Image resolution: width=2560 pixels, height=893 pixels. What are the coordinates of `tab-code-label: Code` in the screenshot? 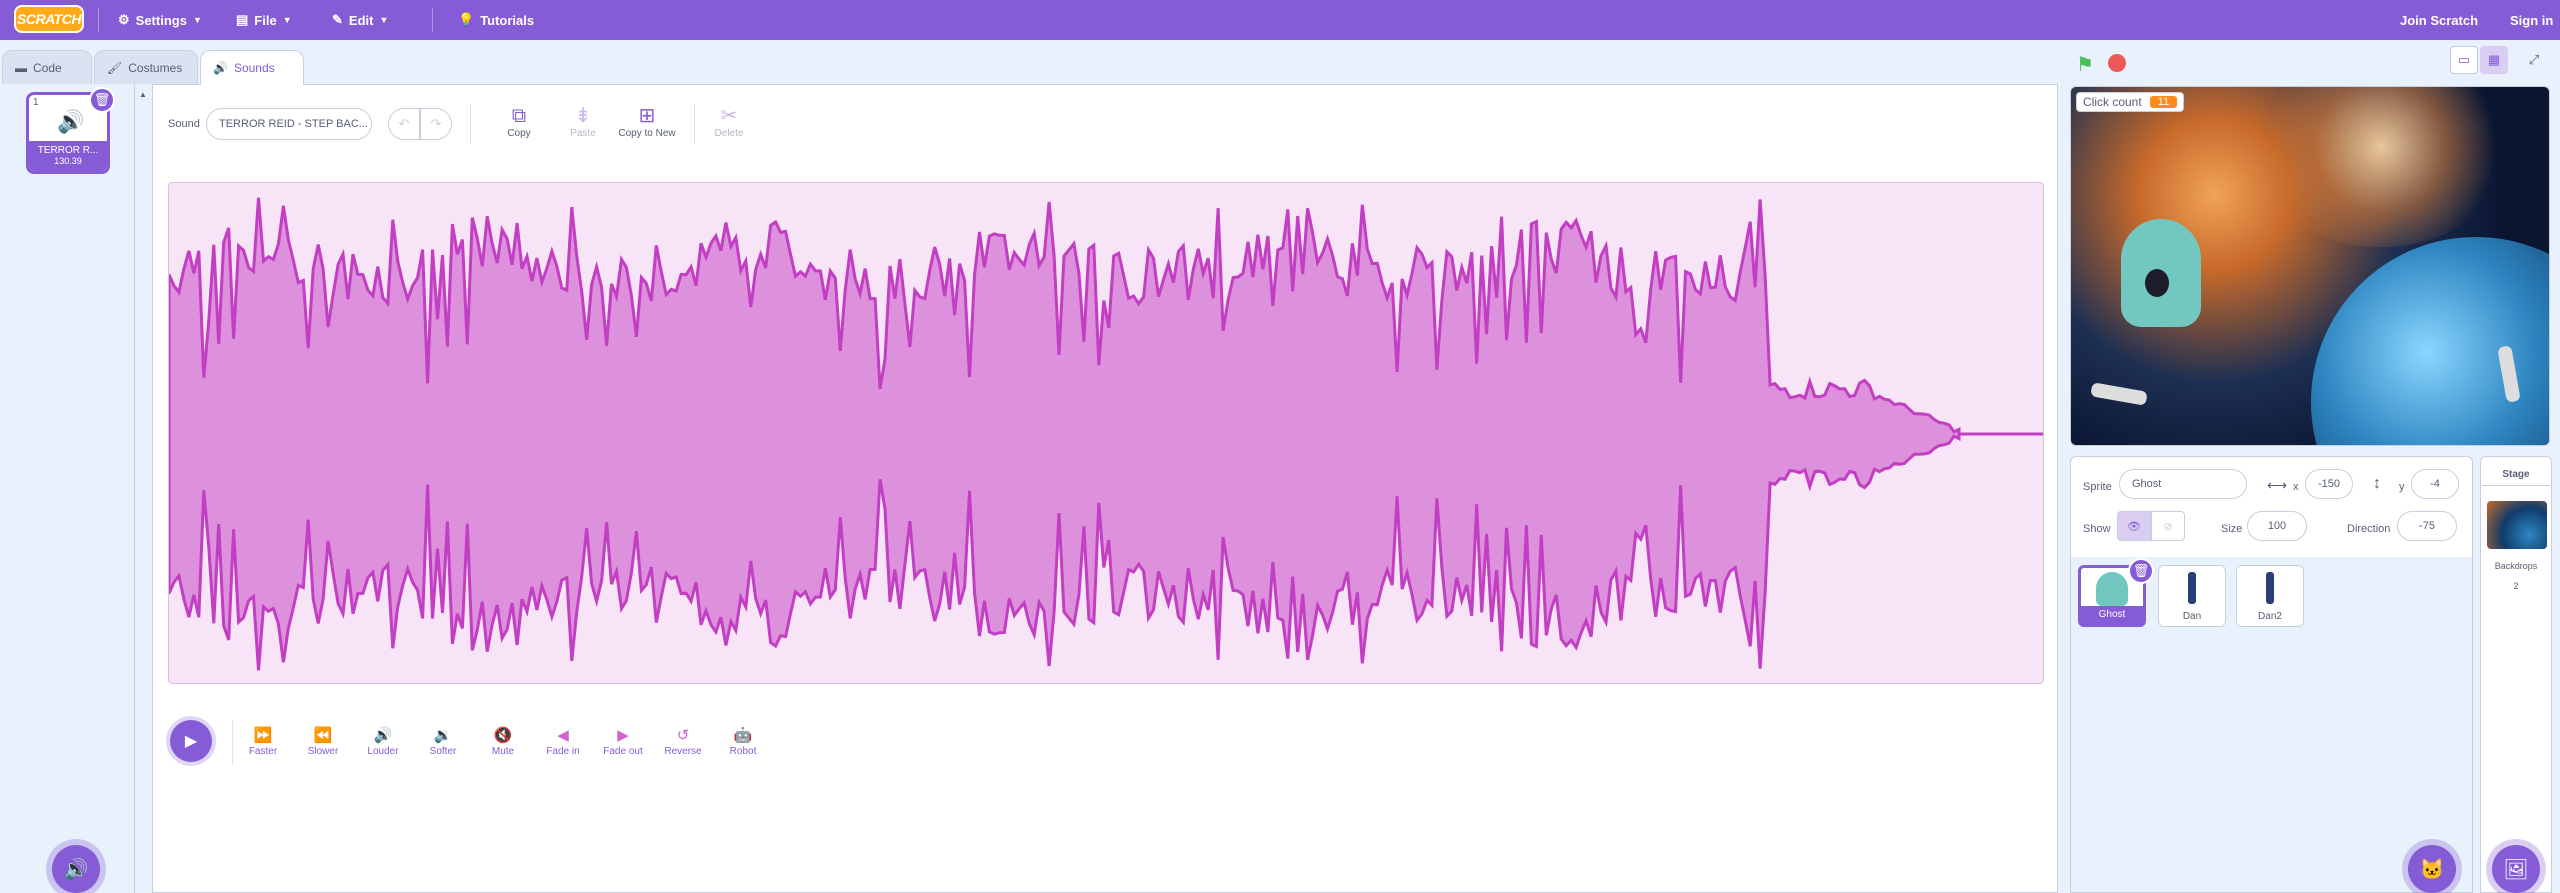 It's located at (47, 67).